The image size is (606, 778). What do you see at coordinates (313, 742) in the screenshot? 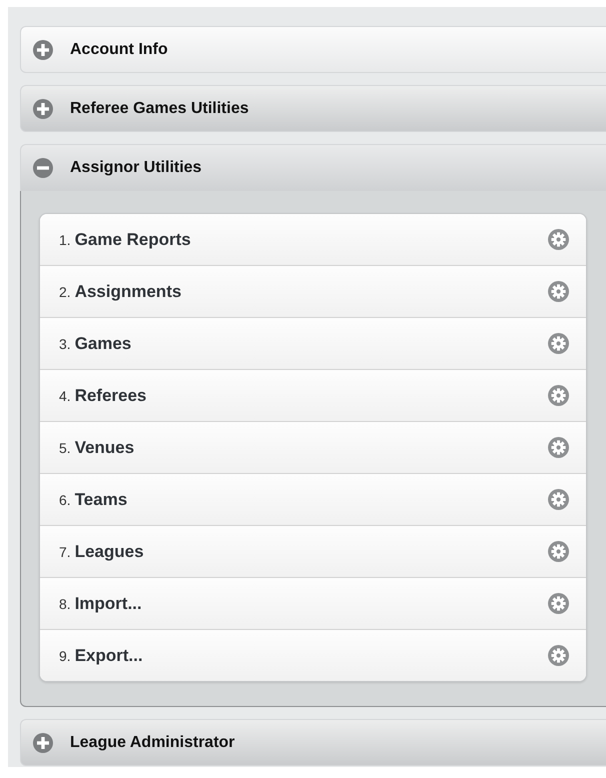
I see `section-header: League Administrator` at bounding box center [313, 742].